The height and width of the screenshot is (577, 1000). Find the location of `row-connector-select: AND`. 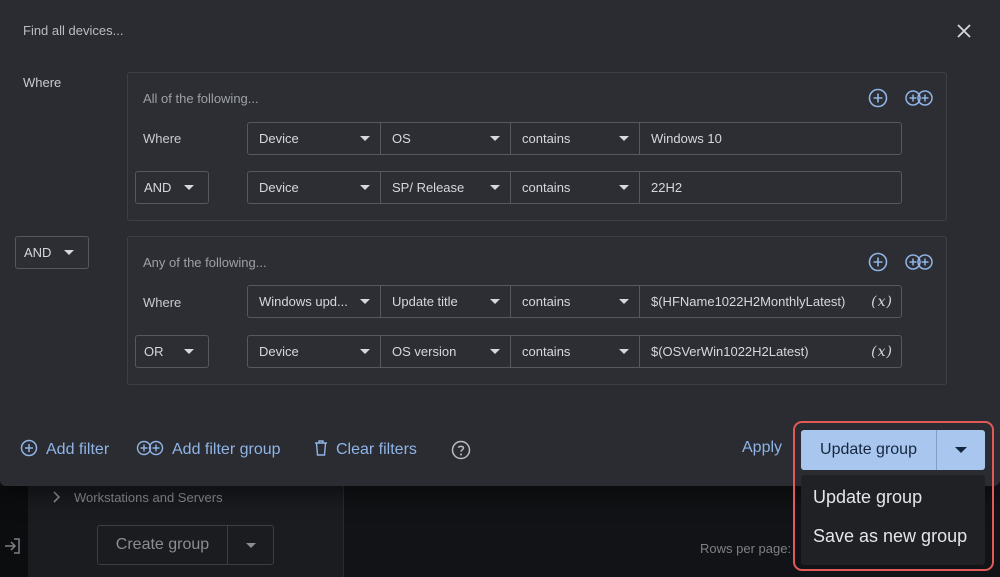

row-connector-select: AND is located at coordinates (172, 187).